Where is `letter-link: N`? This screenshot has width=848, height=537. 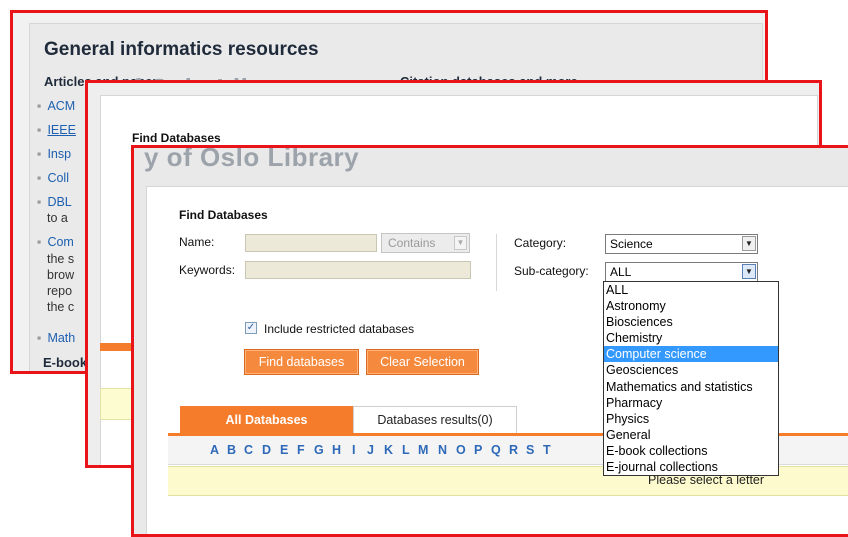
letter-link: N is located at coordinates (442, 450).